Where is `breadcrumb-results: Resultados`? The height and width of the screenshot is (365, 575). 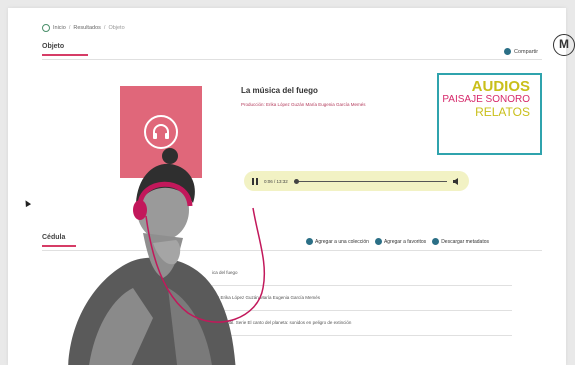 breadcrumb-results: Resultados is located at coordinates (87, 28).